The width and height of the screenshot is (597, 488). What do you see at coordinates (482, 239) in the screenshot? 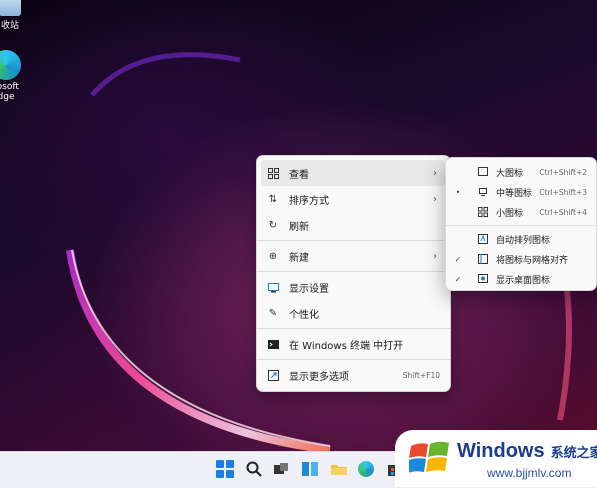
I see `auto-arrange-icon` at bounding box center [482, 239].